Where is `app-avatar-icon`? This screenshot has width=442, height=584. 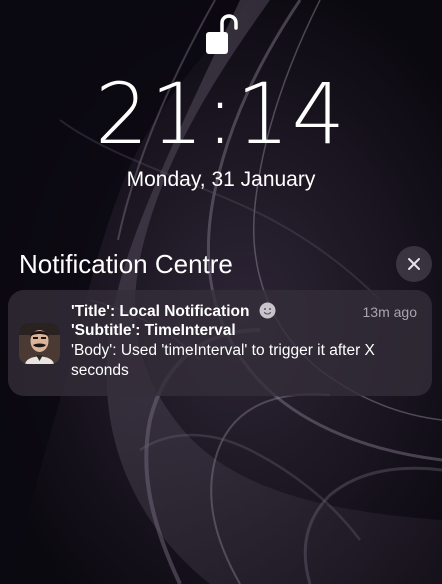
app-avatar-icon is located at coordinates (39, 343).